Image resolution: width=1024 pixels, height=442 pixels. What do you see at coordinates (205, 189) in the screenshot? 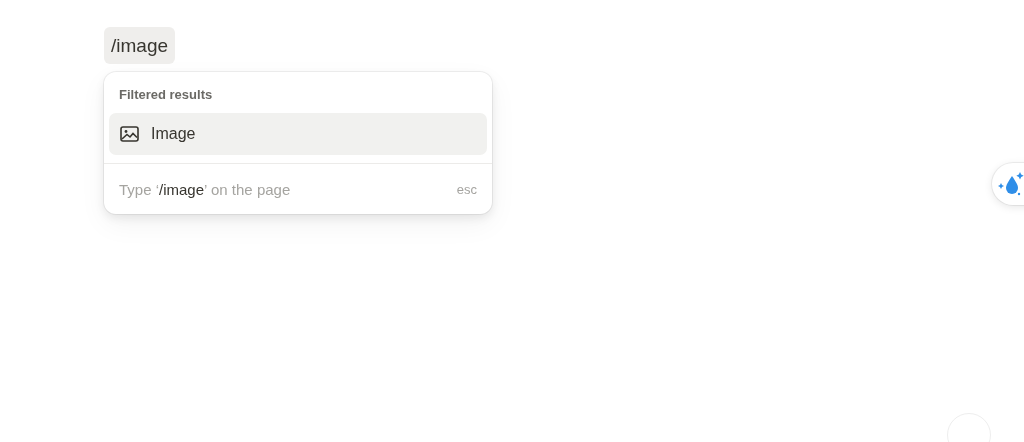
I see `hint-text: Type ‘/image’ on the page` at bounding box center [205, 189].